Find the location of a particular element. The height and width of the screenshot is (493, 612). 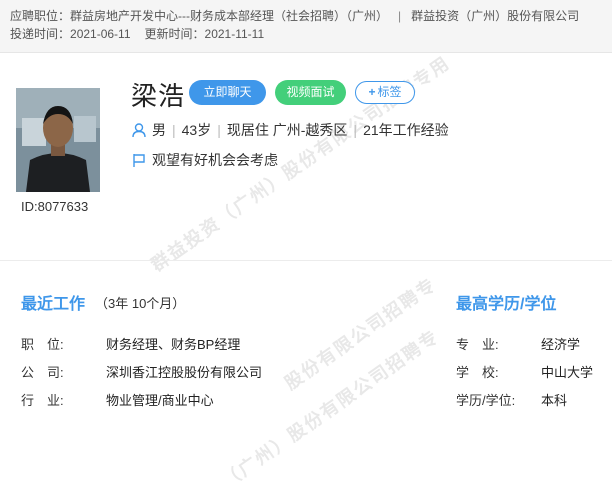

candidate-basic-info: 男 | 43岁 | 现居住 广州-越秀区 | 21年工作经验 is located at coordinates (290, 130).